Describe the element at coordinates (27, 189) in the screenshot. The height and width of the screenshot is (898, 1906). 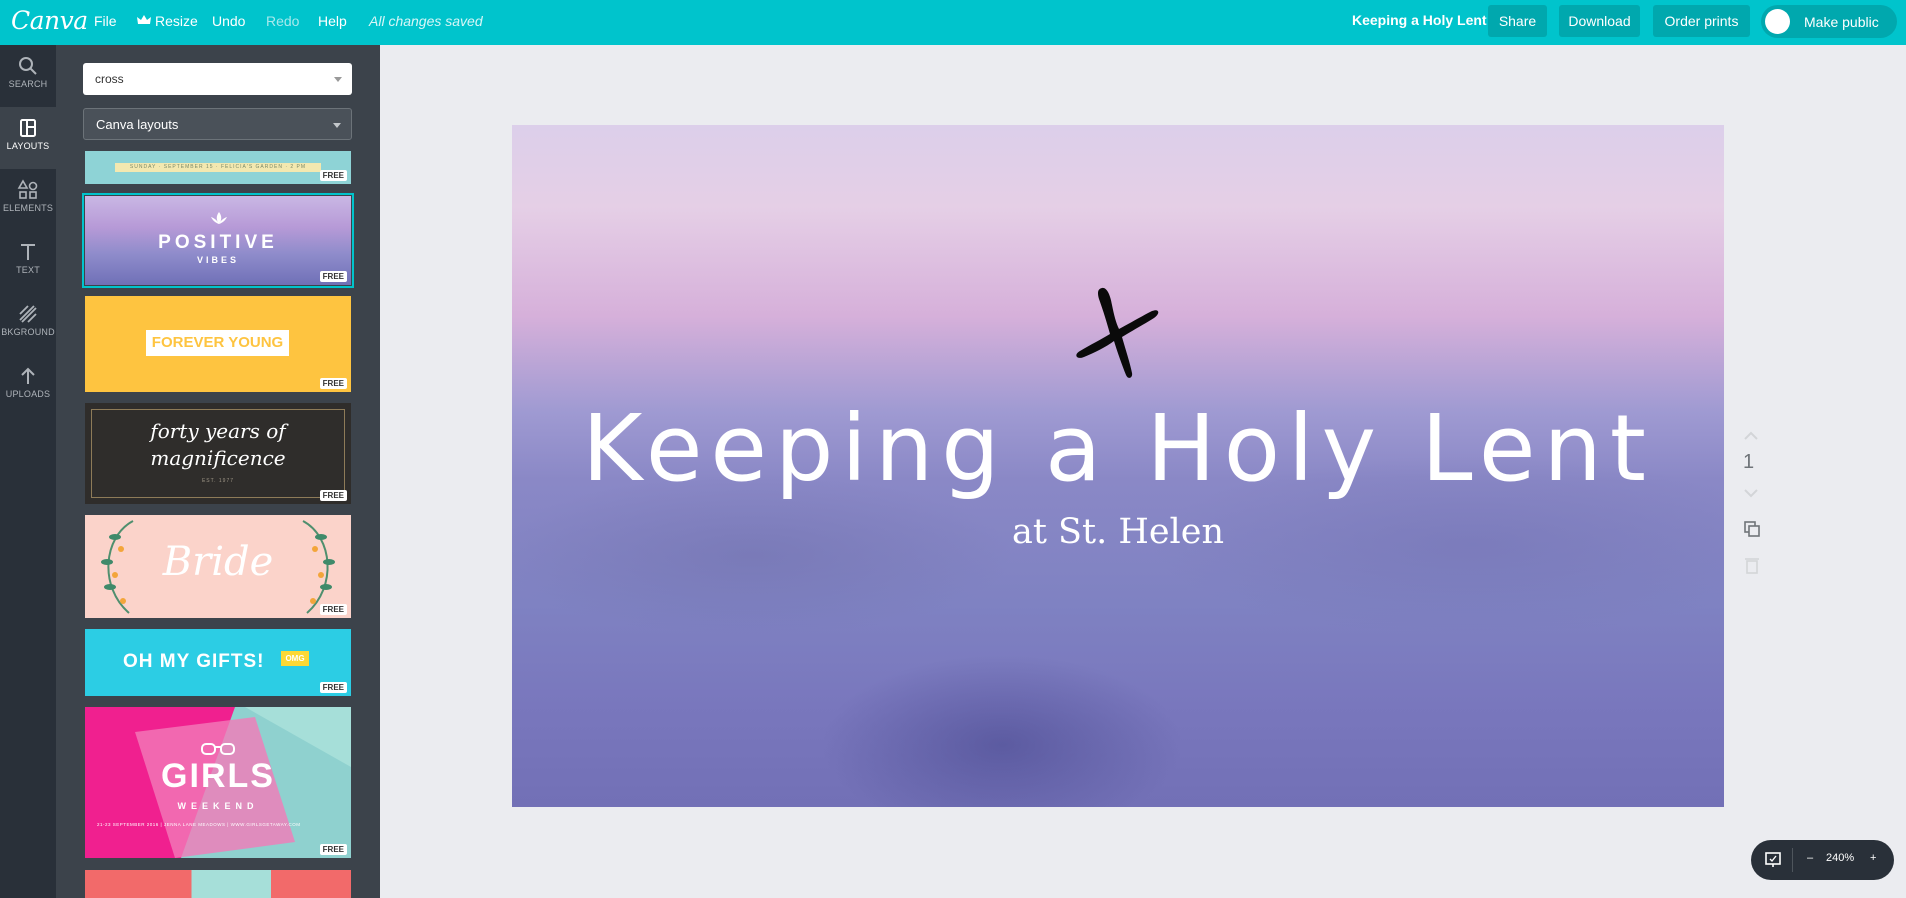
I see `elements-icon` at that location.